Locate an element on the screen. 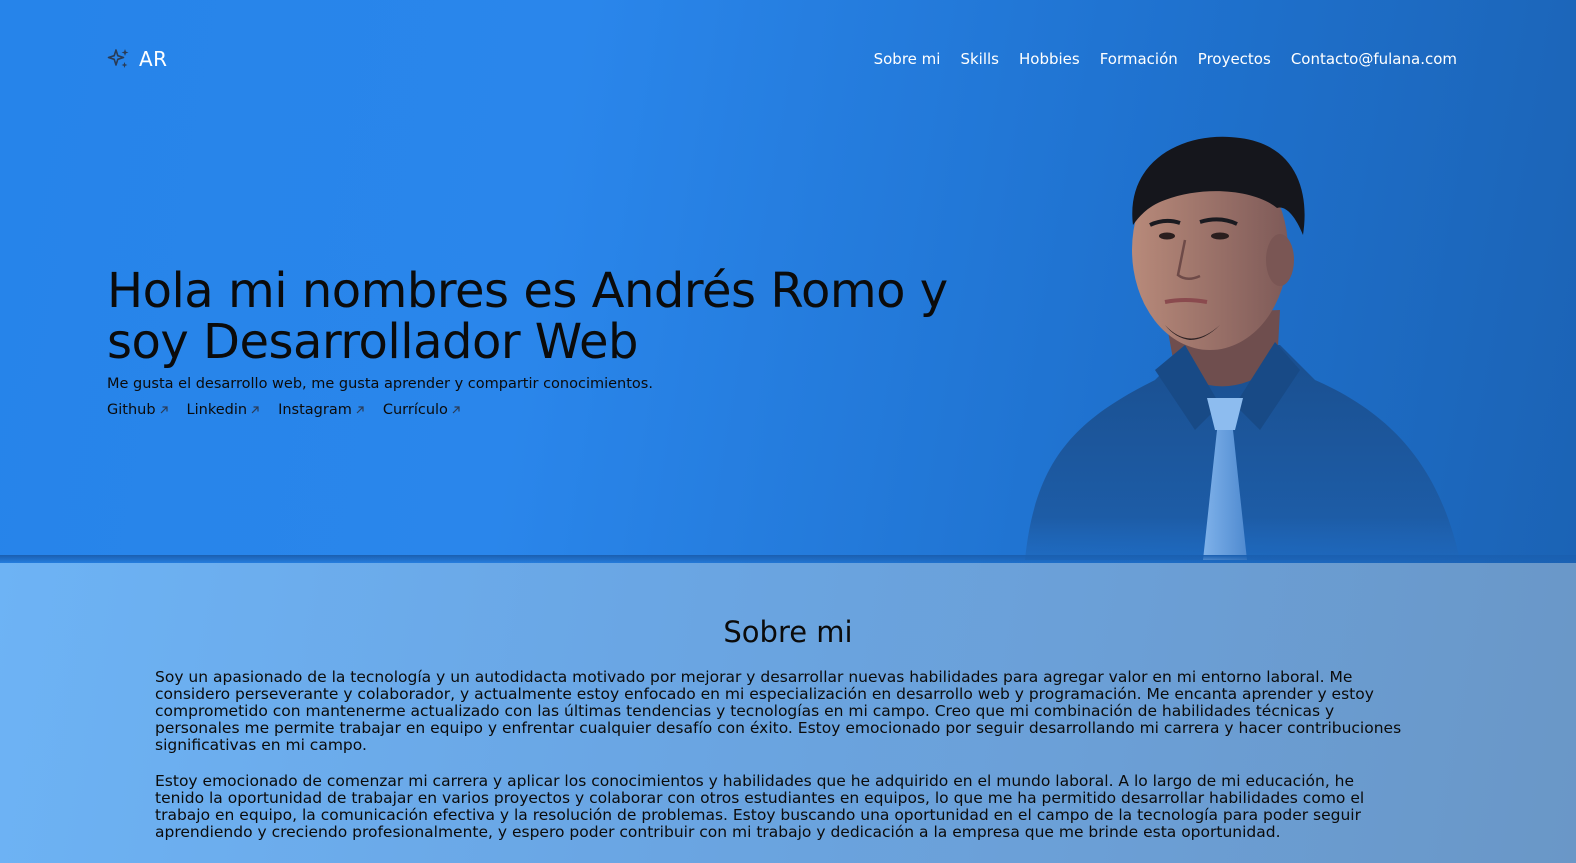  social-link-instagram: Instagram is located at coordinates (321, 410).